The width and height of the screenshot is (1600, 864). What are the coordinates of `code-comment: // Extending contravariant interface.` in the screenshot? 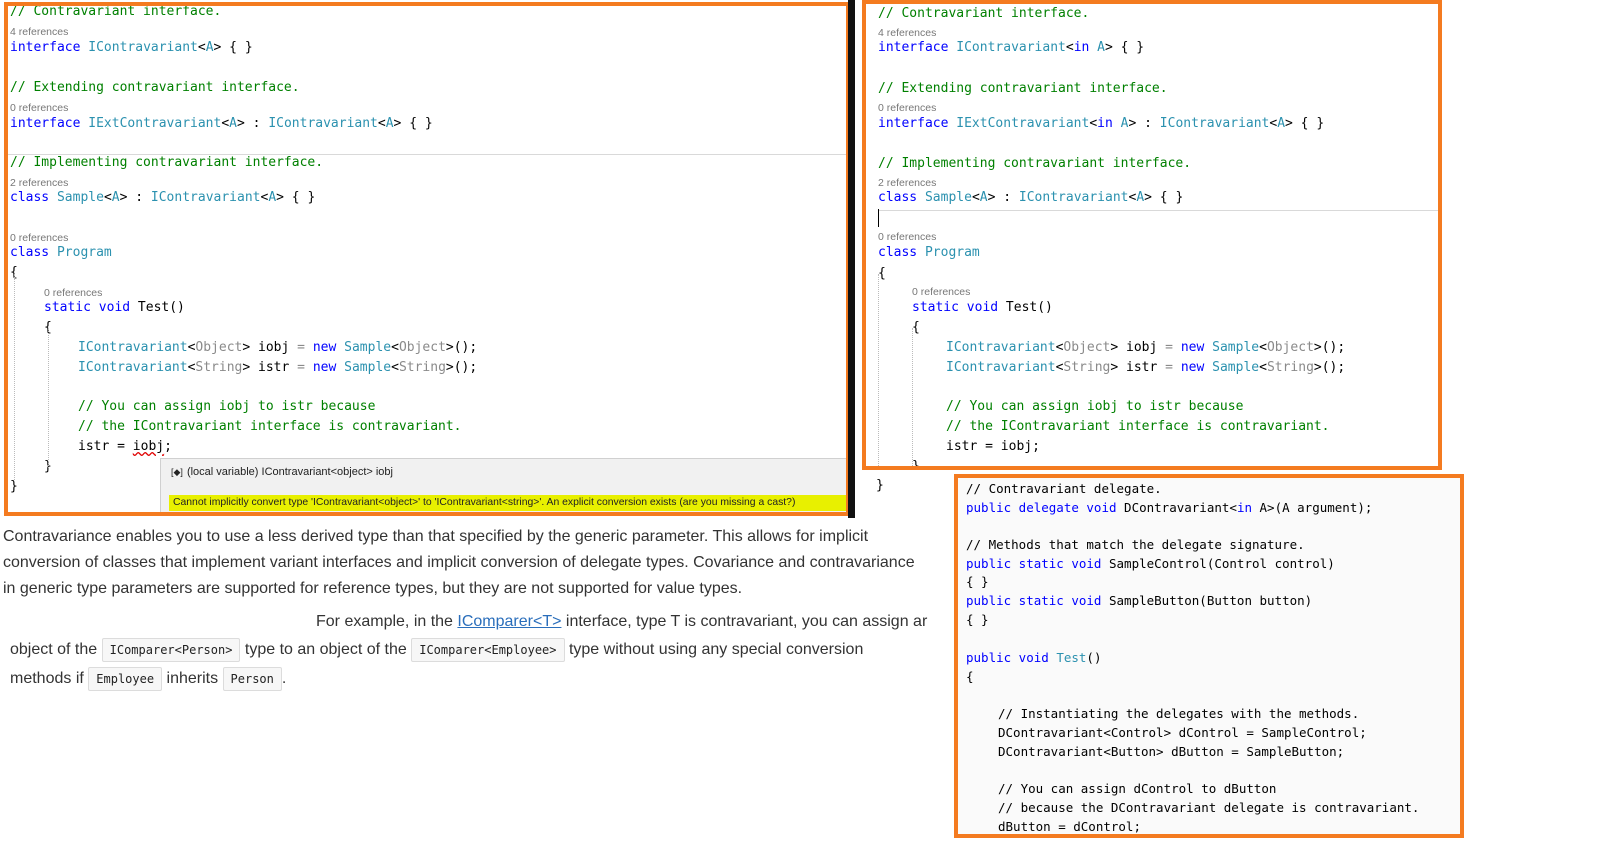 It's located at (155, 87).